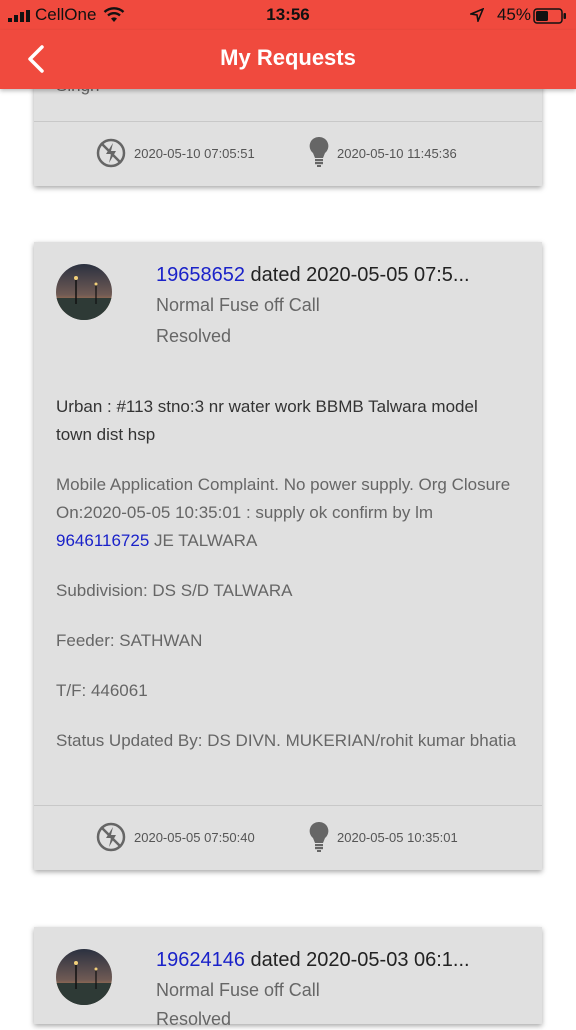 The height and width of the screenshot is (1030, 576). I want to click on request-number-link: 19624146, so click(200, 960).